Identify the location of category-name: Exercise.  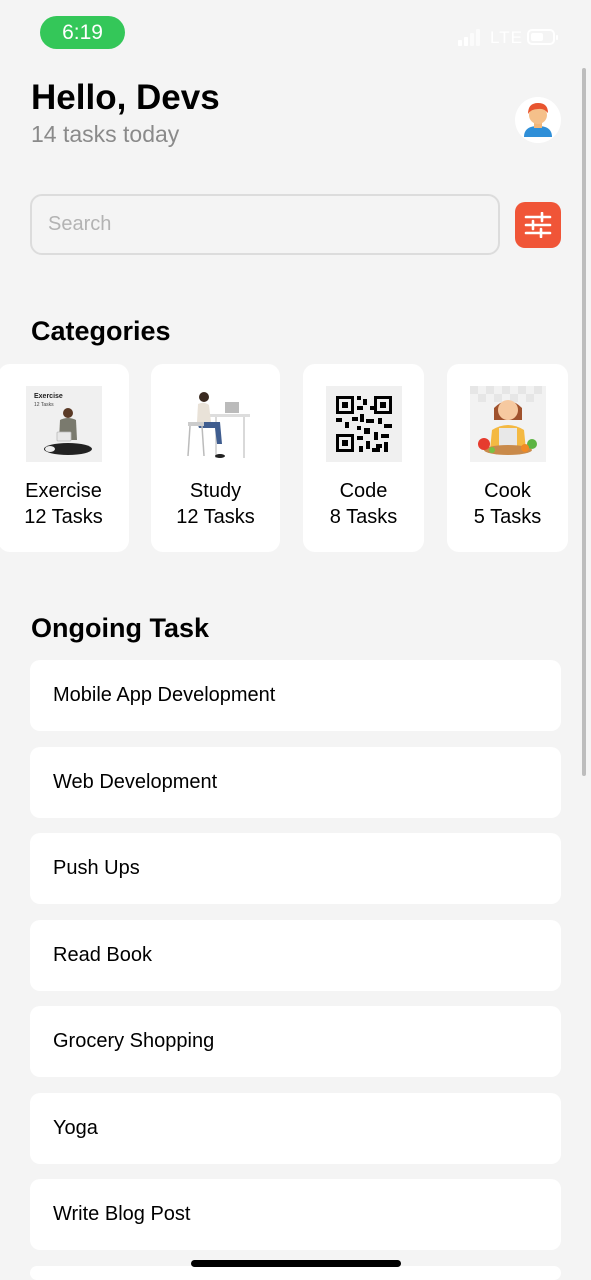
(63, 491).